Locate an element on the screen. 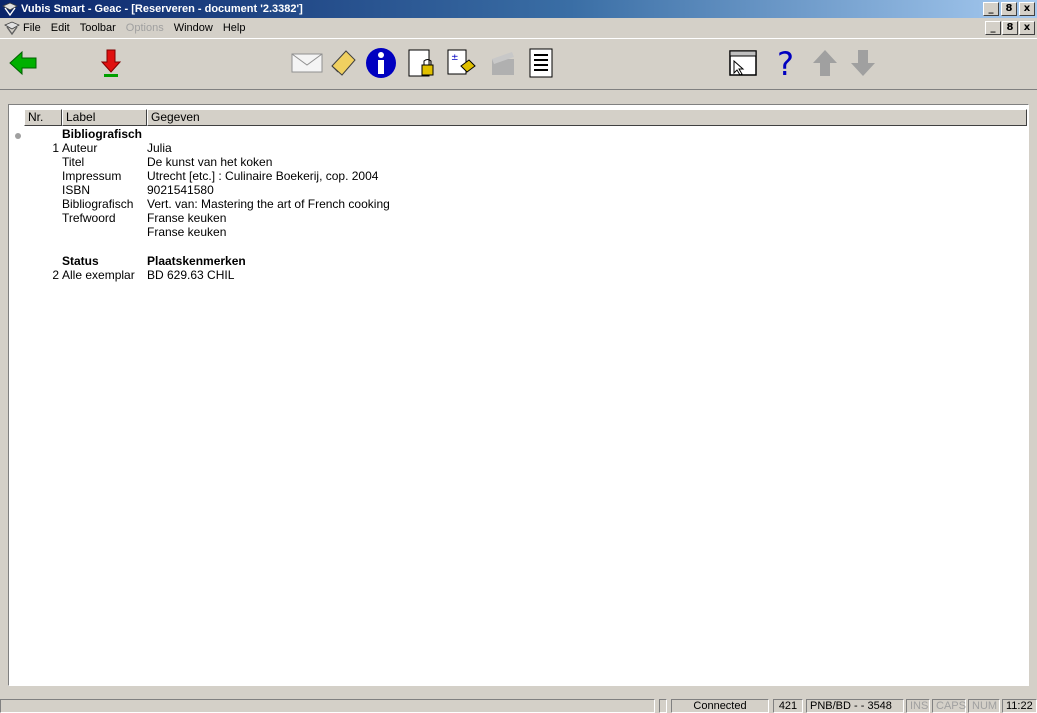 The image size is (1037, 713). section-value-heading: Plaatskenmerken is located at coordinates (196, 261).